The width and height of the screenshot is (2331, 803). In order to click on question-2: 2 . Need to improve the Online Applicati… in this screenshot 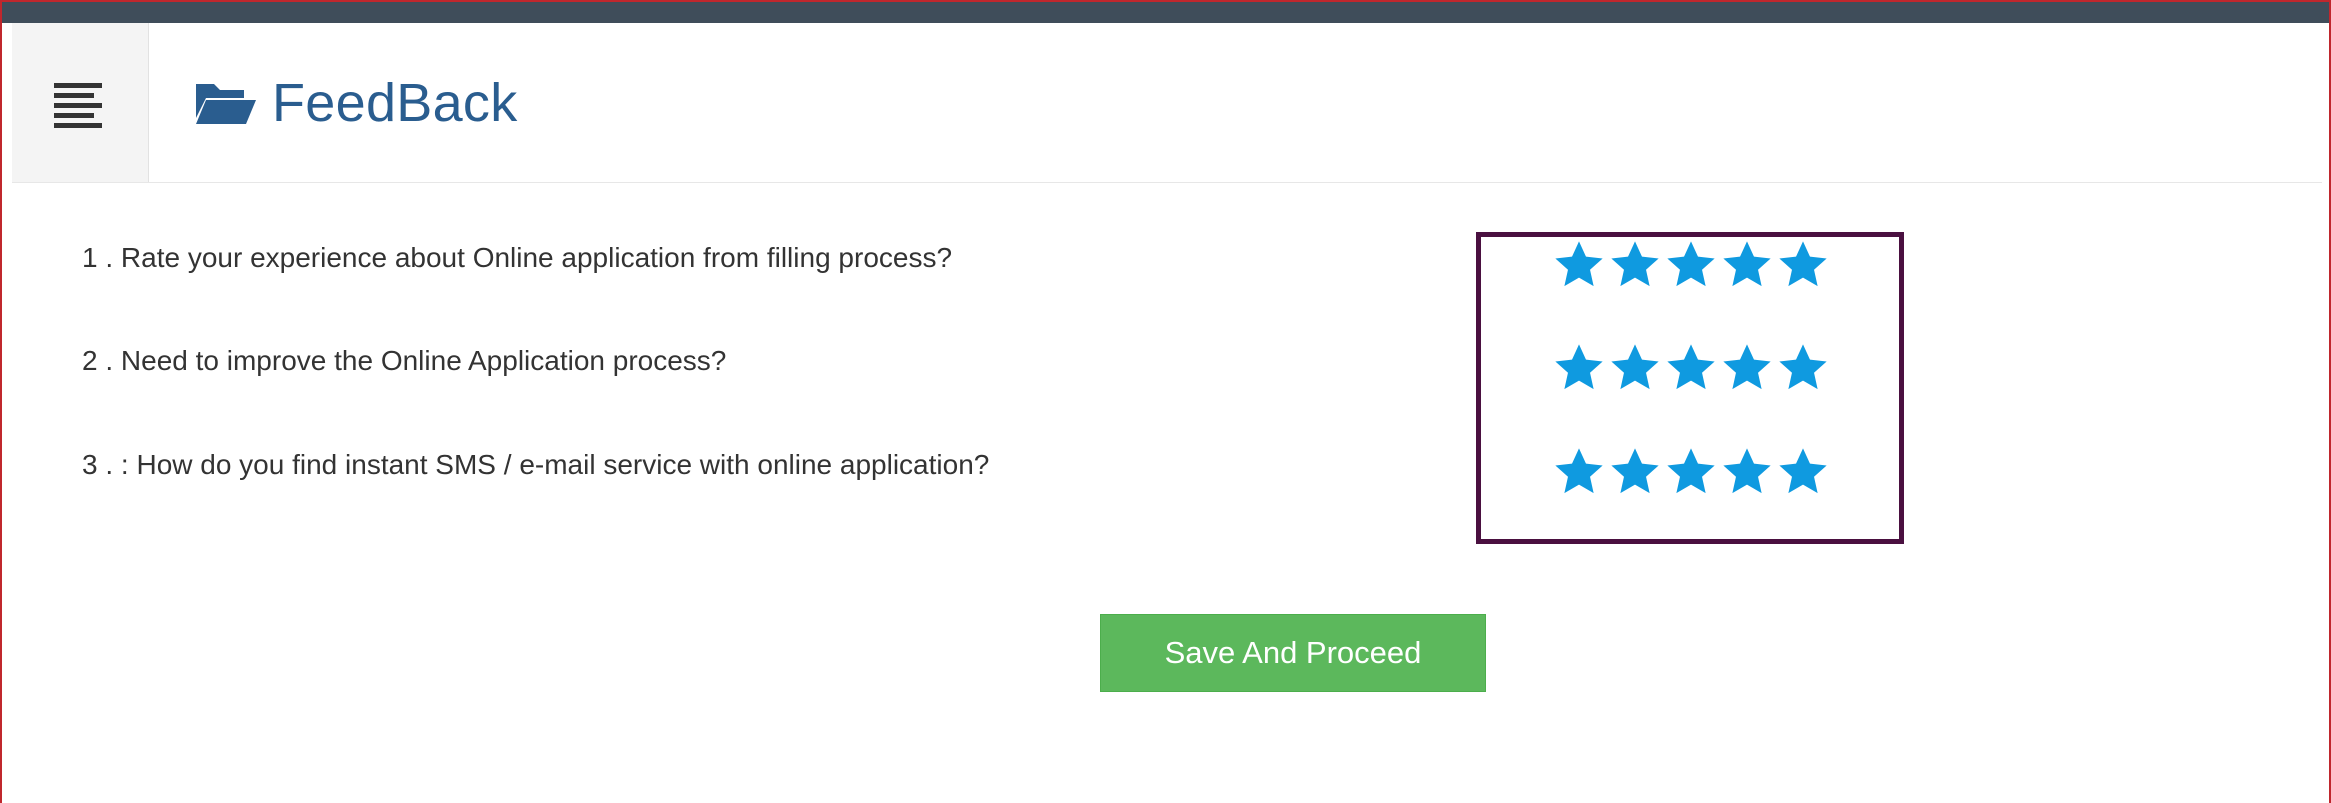, I will do `click(404, 360)`.